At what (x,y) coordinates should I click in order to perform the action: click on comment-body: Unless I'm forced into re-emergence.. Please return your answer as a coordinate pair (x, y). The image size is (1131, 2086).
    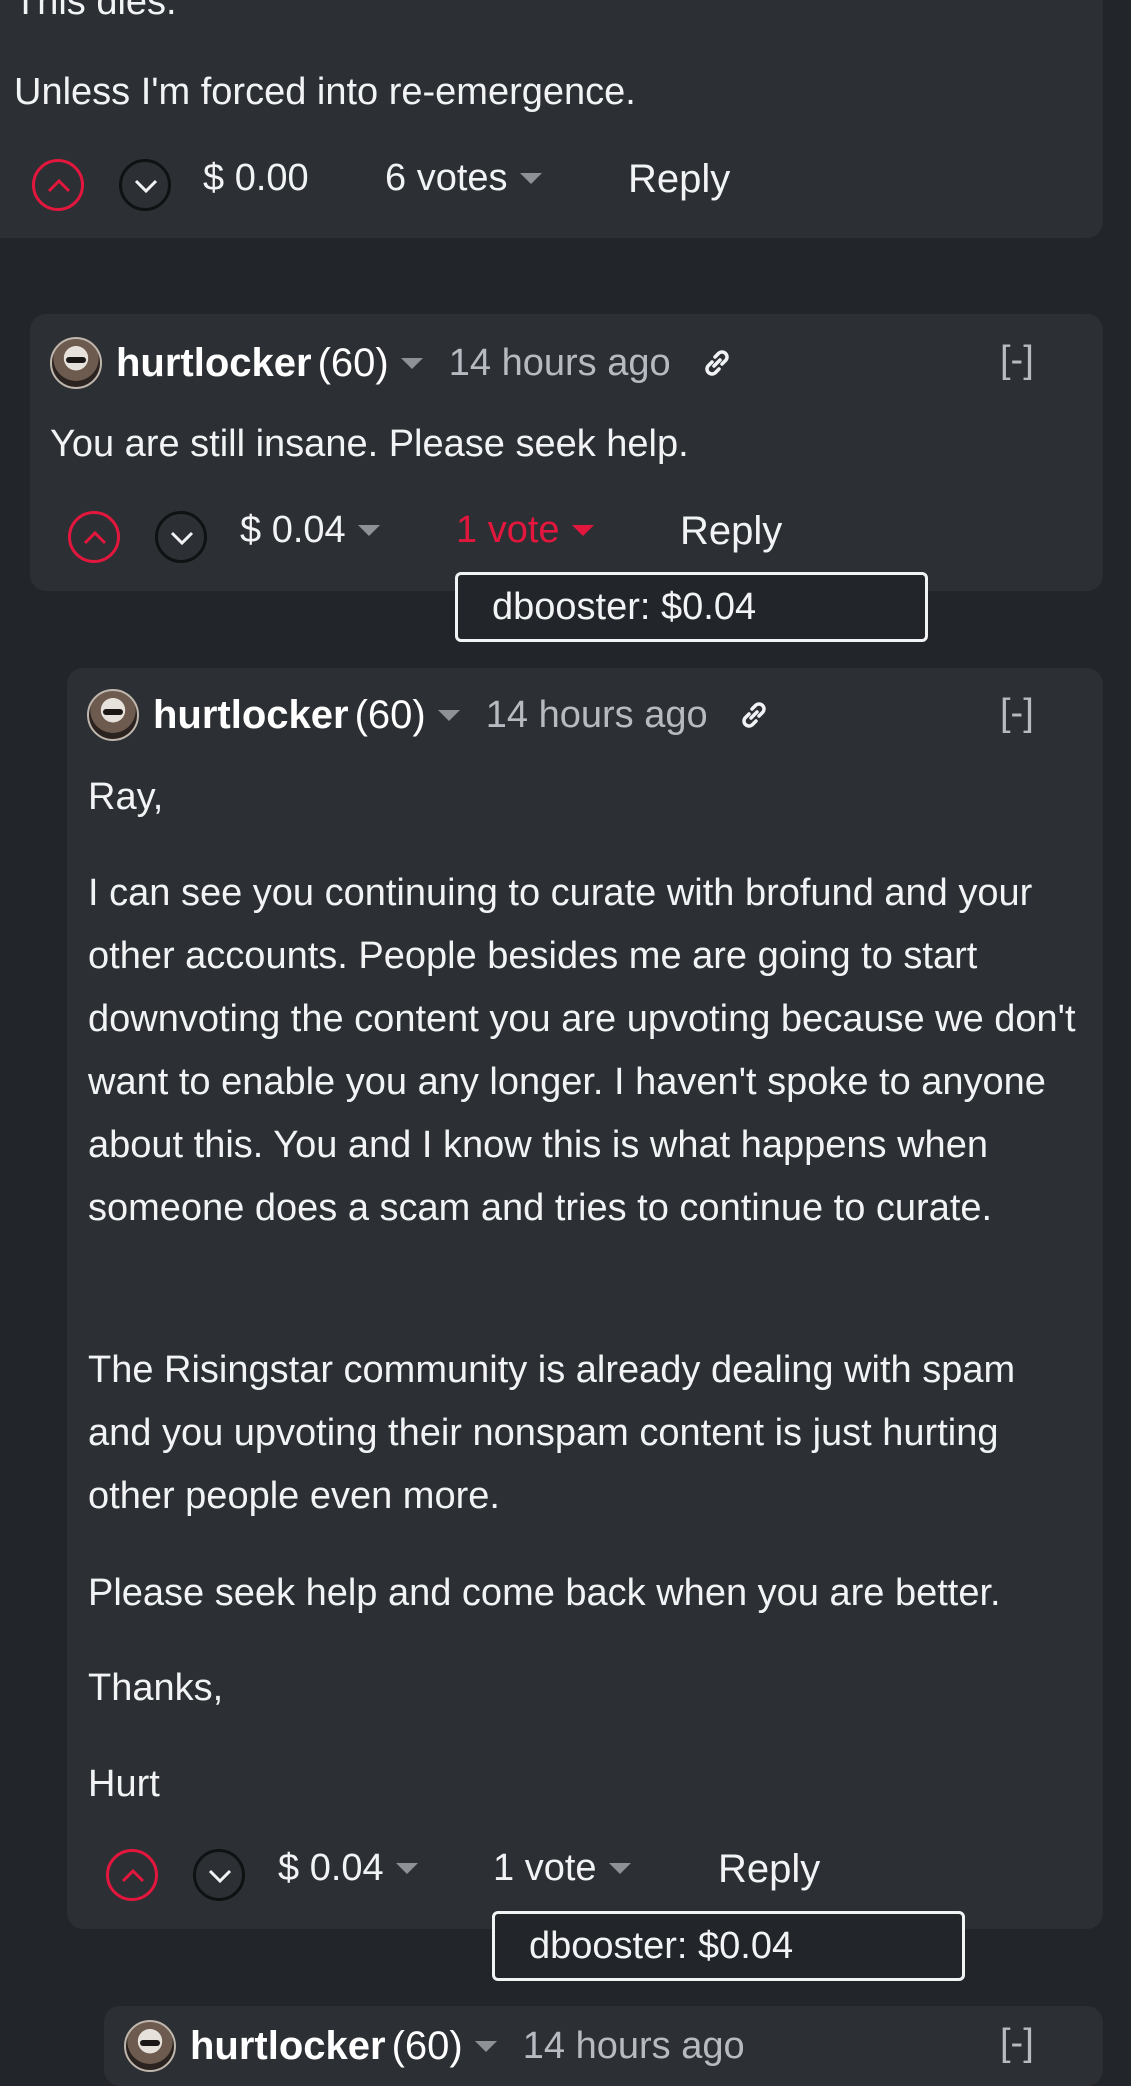
    Looking at the image, I should click on (325, 92).